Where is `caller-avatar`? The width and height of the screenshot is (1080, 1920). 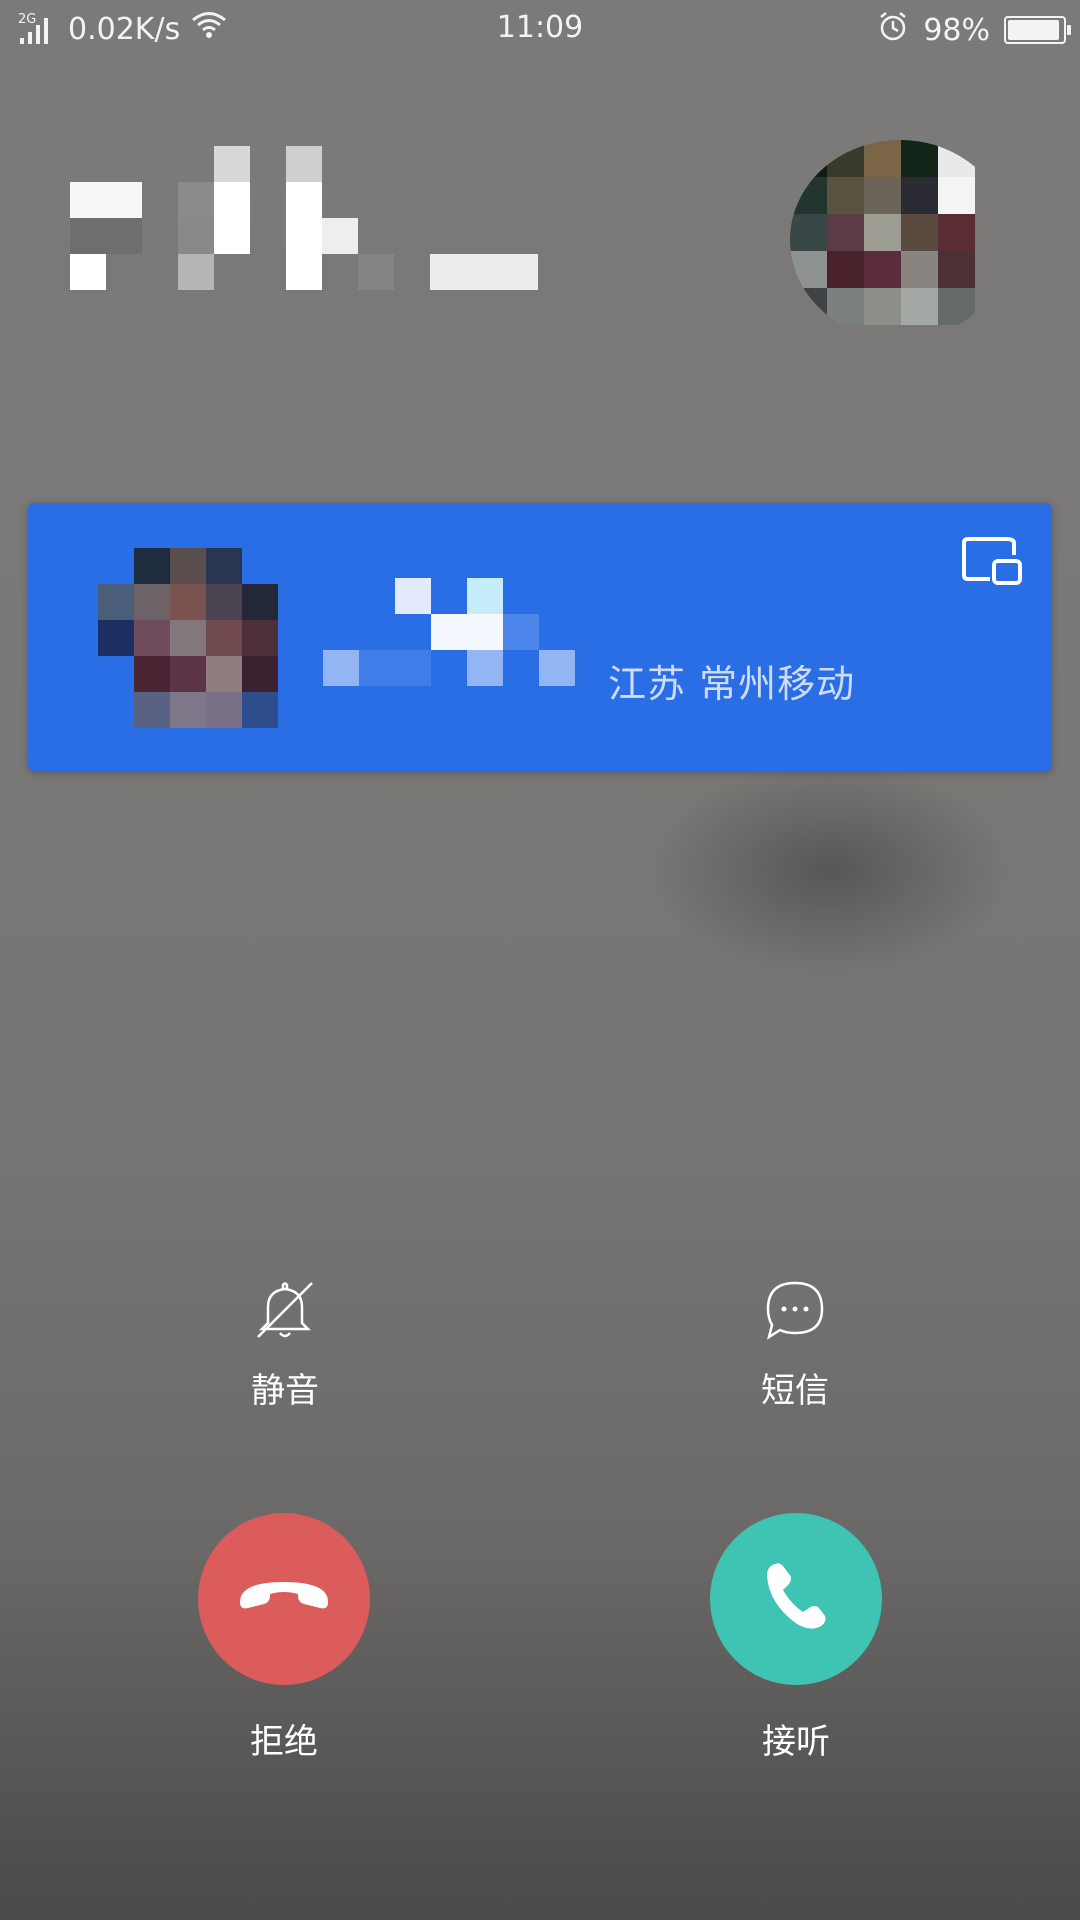 caller-avatar is located at coordinates (900, 240).